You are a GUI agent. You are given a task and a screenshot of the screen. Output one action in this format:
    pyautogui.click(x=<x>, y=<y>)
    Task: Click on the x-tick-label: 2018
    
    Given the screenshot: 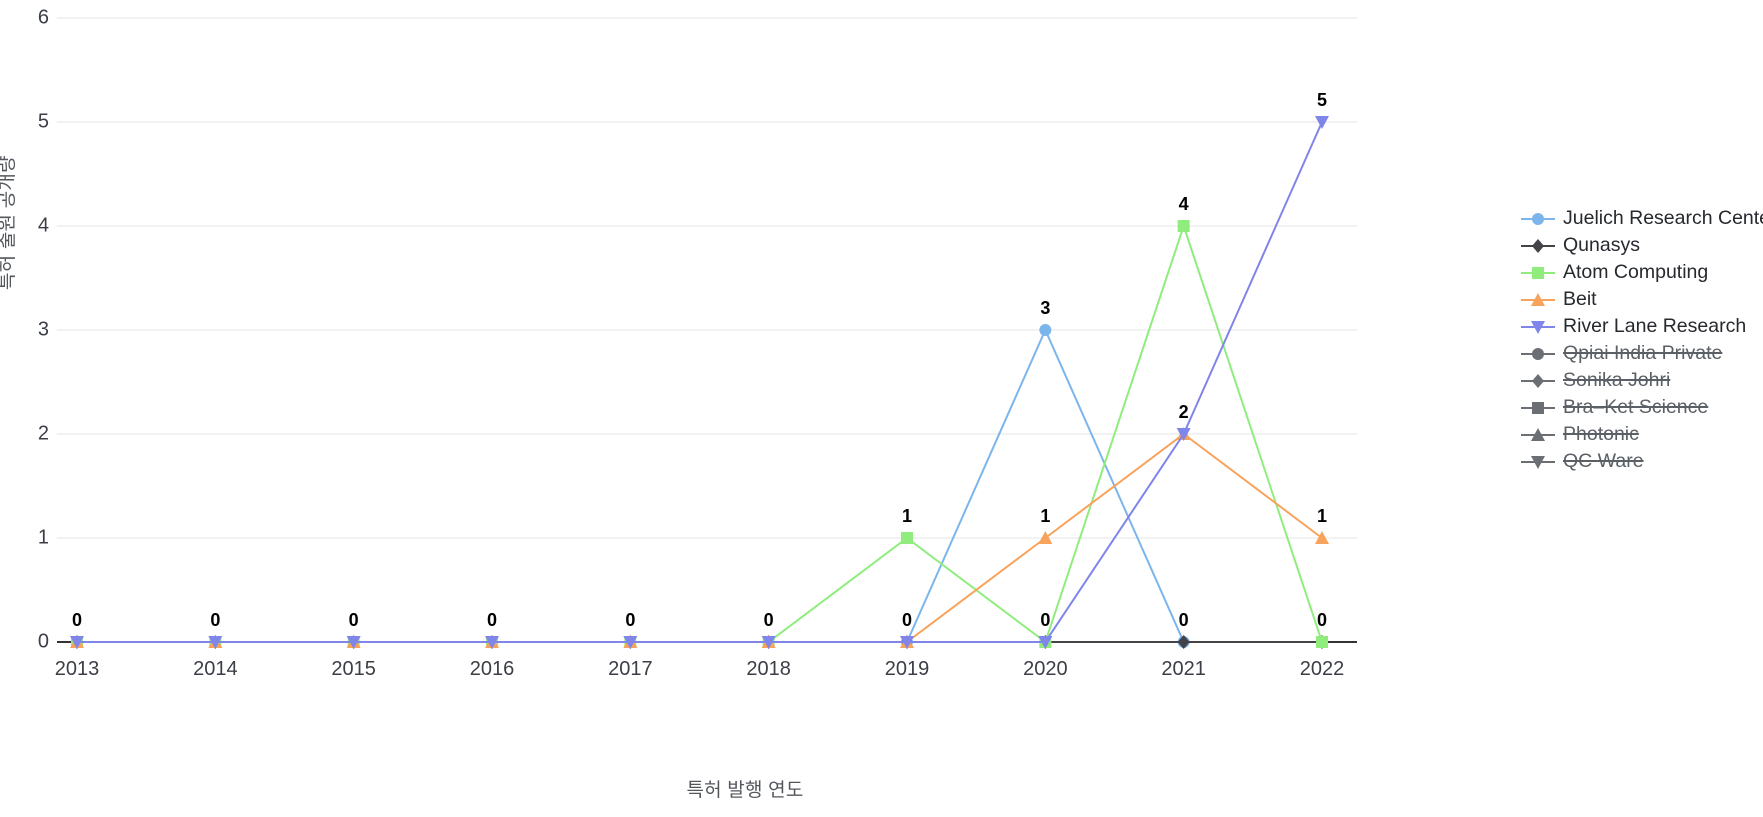 What is the action you would take?
    pyautogui.click(x=768, y=669)
    